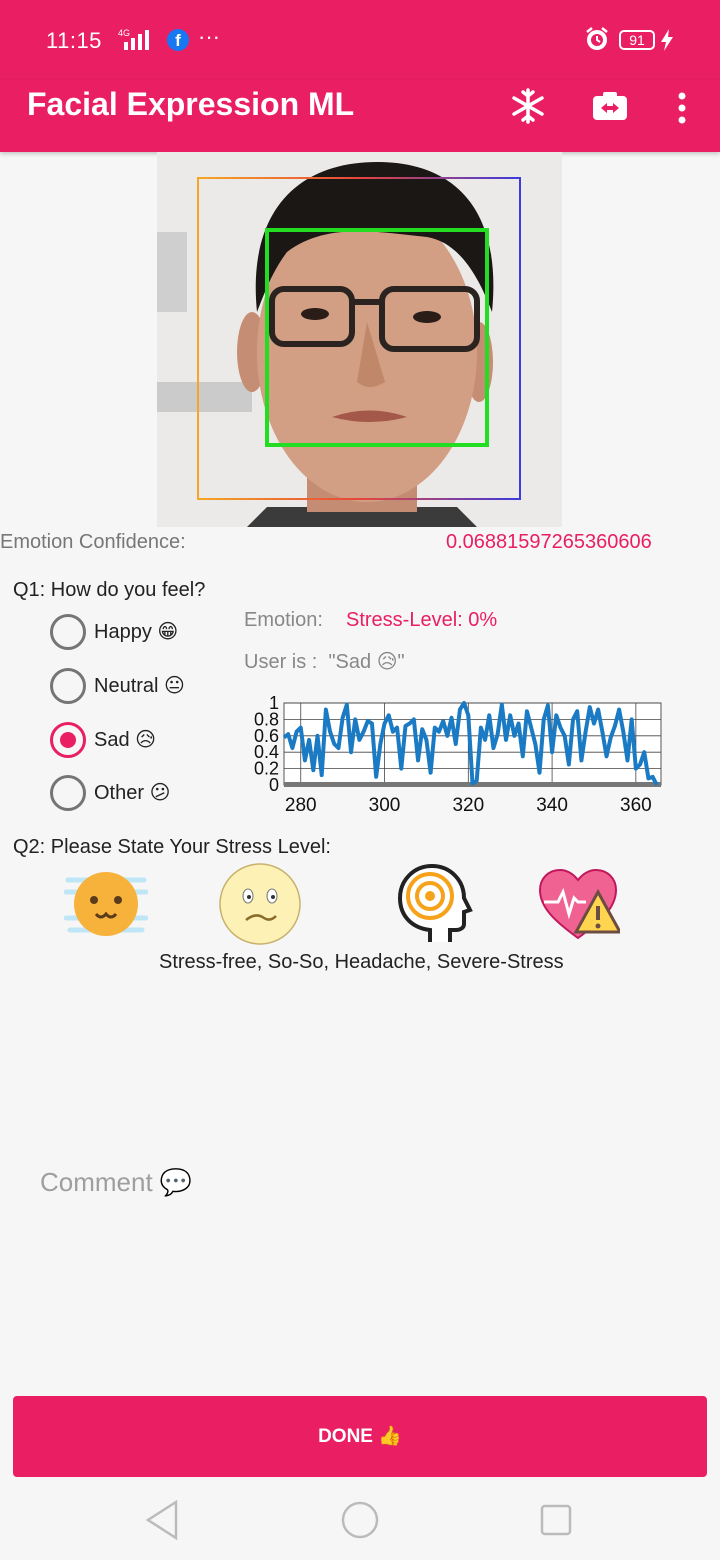  What do you see at coordinates (528, 106) in the screenshot?
I see `snowflake-icon` at bounding box center [528, 106].